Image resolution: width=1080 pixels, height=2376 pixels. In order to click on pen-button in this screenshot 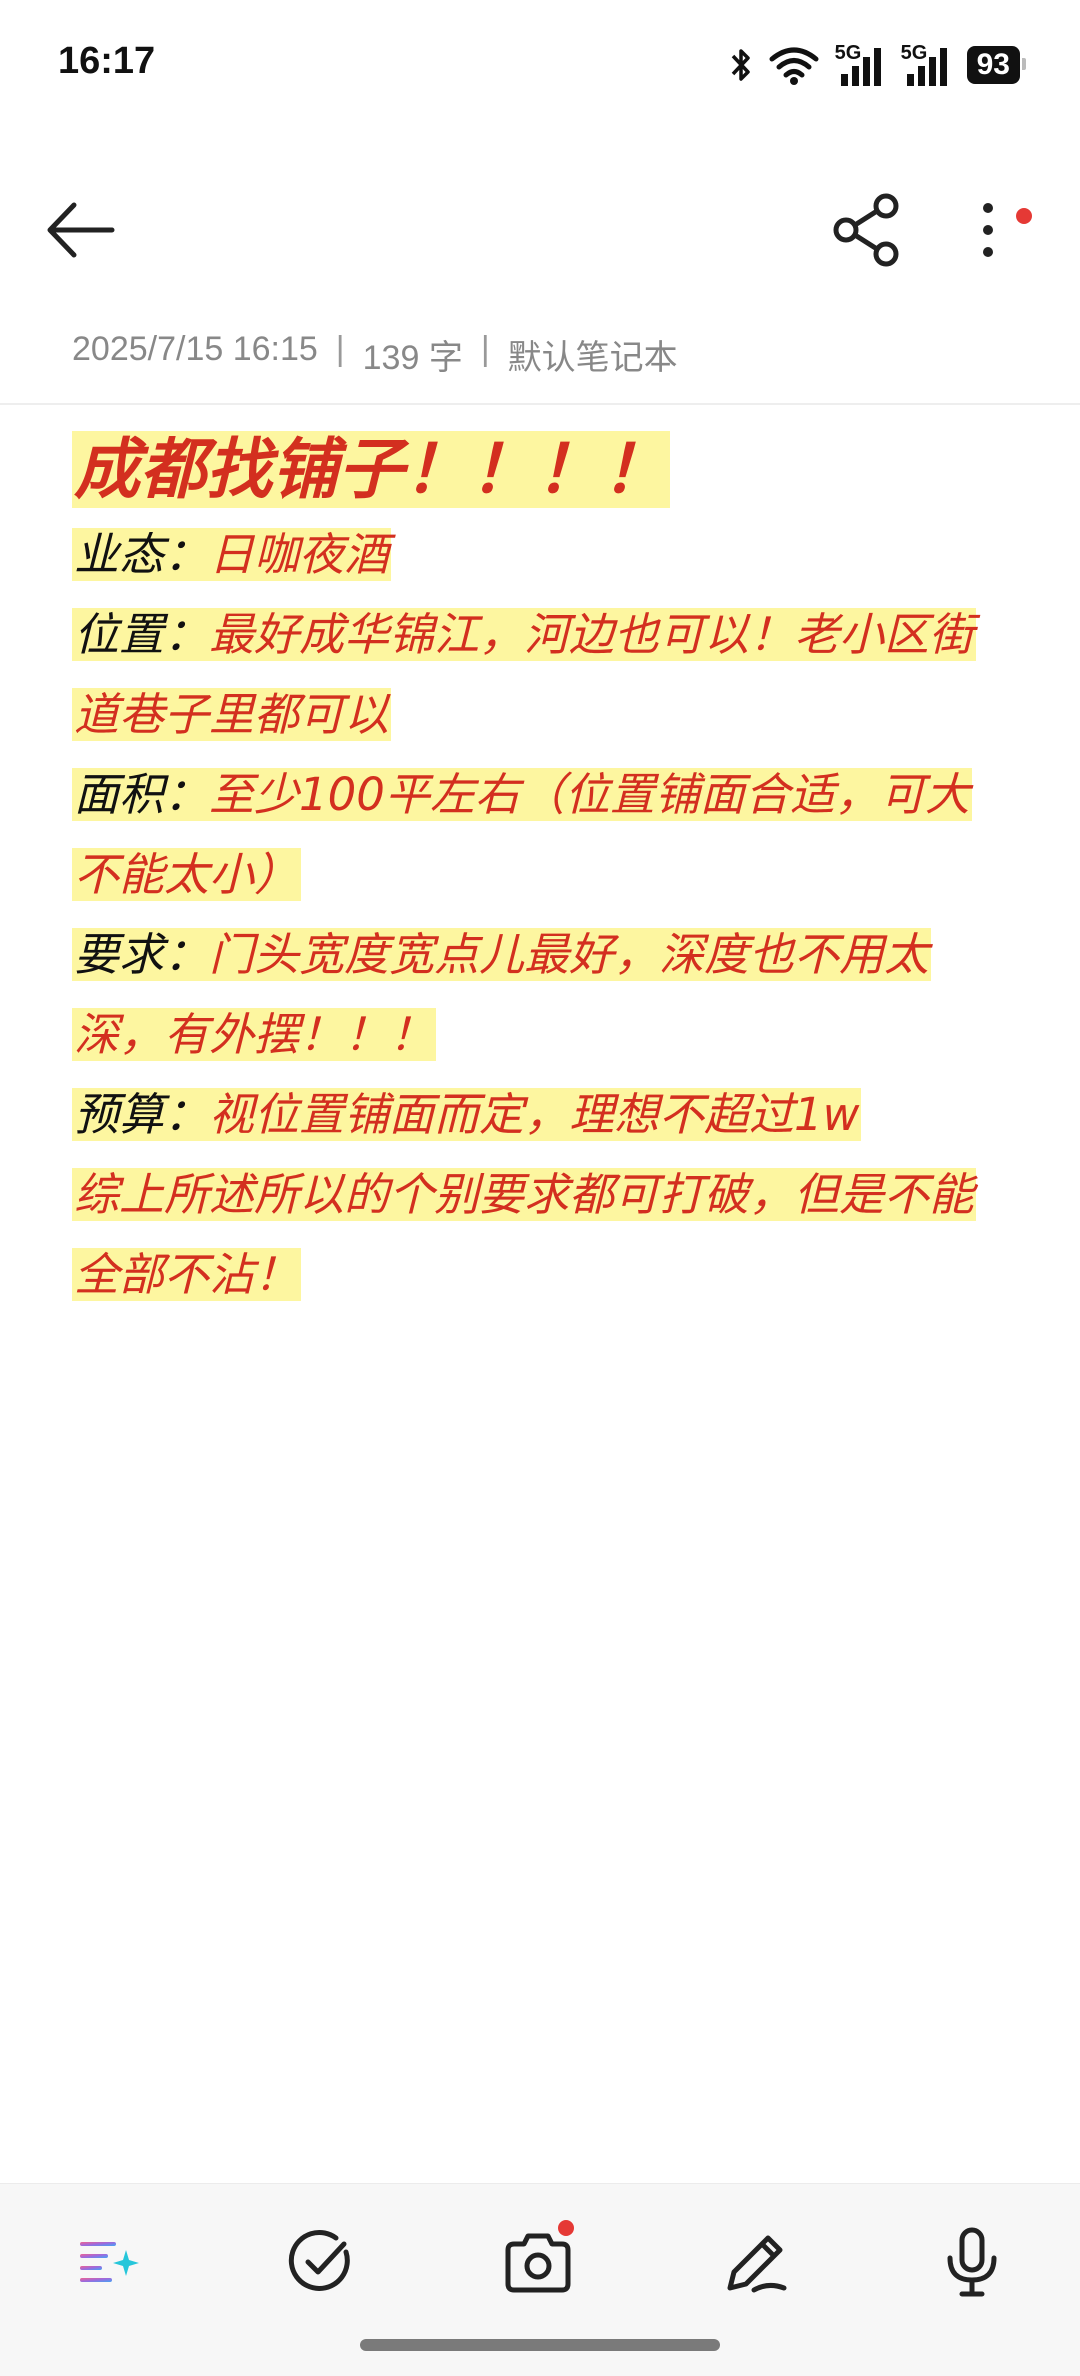, I will do `click(756, 2262)`.